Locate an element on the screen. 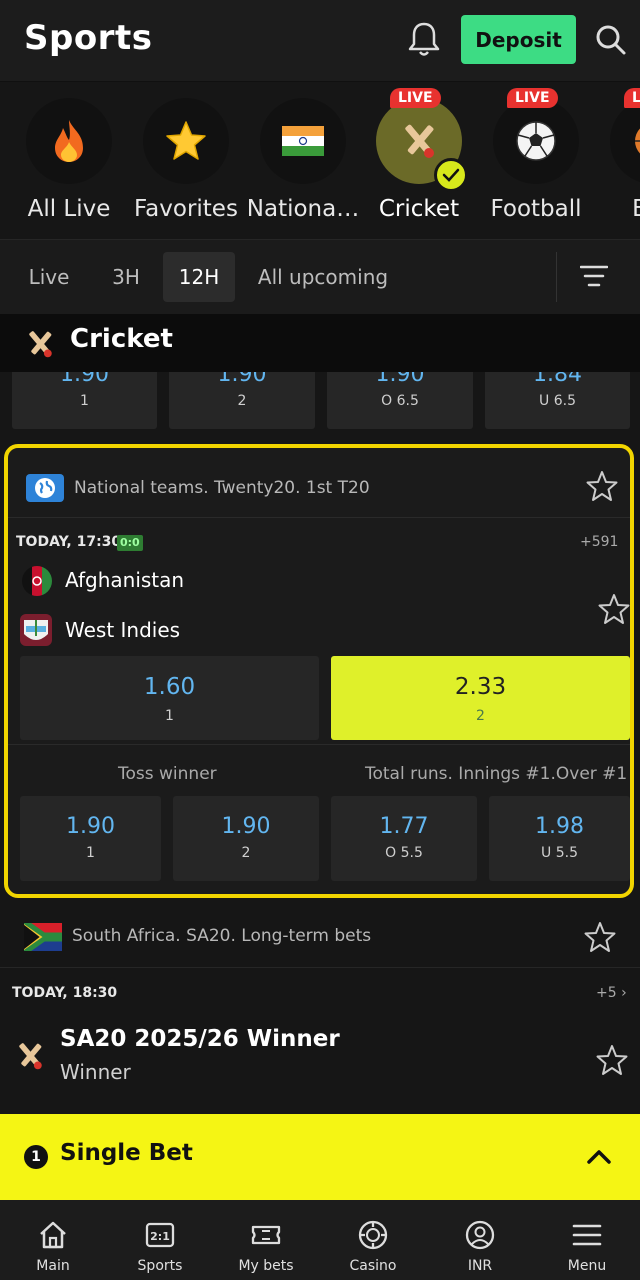 The width and height of the screenshot is (640, 1280). market-title-total-runs: Total runs. Innings #1.Over #1 is located at coordinates (496, 774).